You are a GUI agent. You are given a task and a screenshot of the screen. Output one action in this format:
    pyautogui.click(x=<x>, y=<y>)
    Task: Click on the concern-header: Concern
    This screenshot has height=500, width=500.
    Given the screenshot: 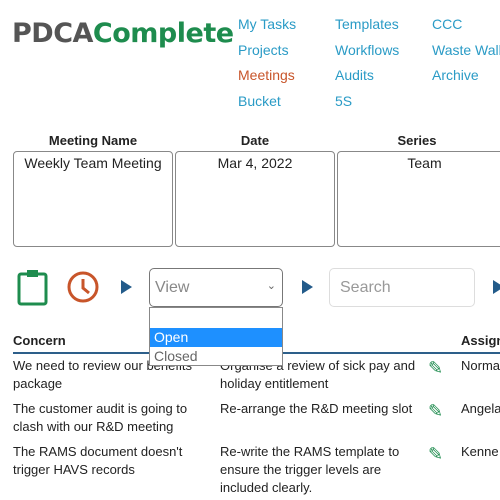 What is the action you would take?
    pyautogui.click(x=39, y=340)
    